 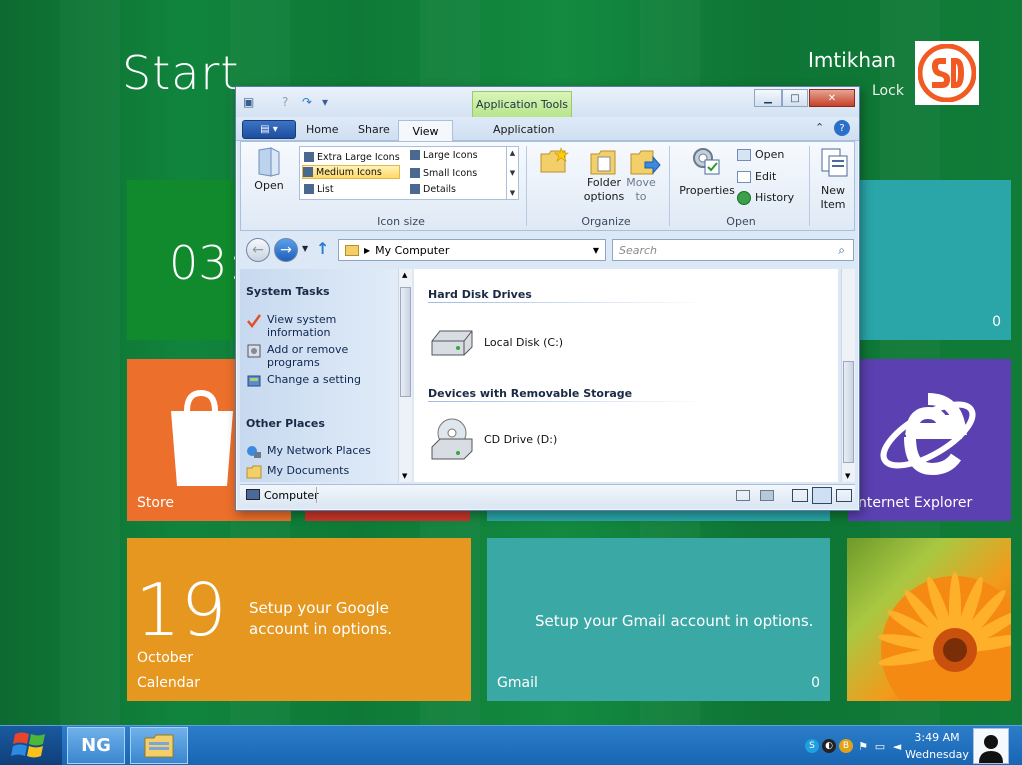 I want to click on gallery-up-icon: ▲, so click(x=512, y=153).